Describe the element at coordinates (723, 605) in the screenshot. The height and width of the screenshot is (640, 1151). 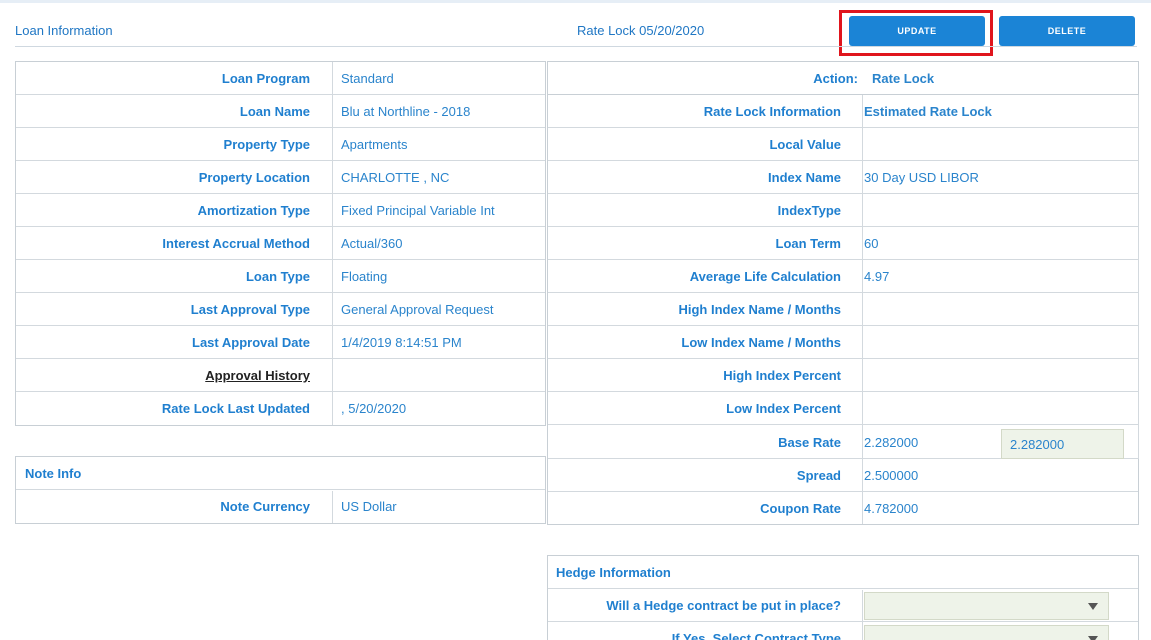
I see `hedge-contract-question-label: Will a Hedge contract be put in place?` at that location.